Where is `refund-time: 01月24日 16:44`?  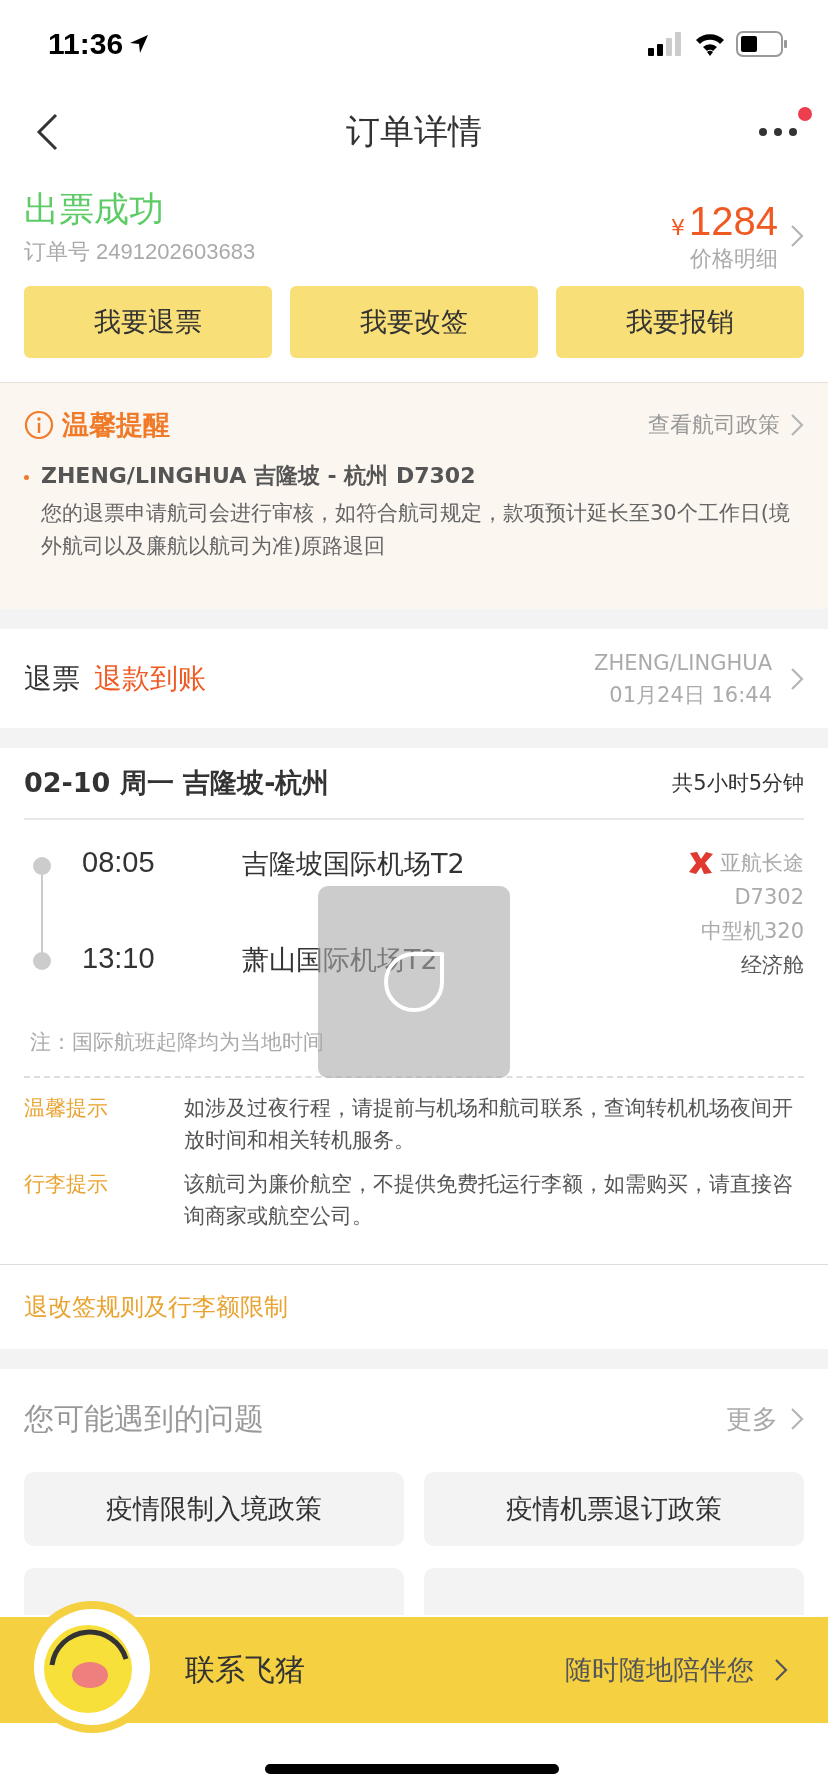
refund-time: 01月24日 16:44 is located at coordinates (690, 695).